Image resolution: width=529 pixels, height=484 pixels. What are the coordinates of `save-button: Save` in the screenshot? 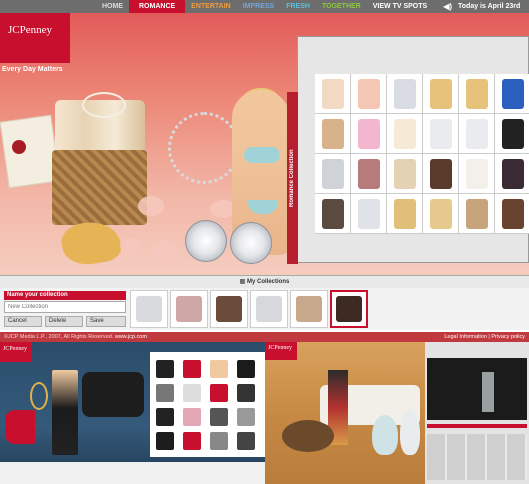 It's located at (106, 321).